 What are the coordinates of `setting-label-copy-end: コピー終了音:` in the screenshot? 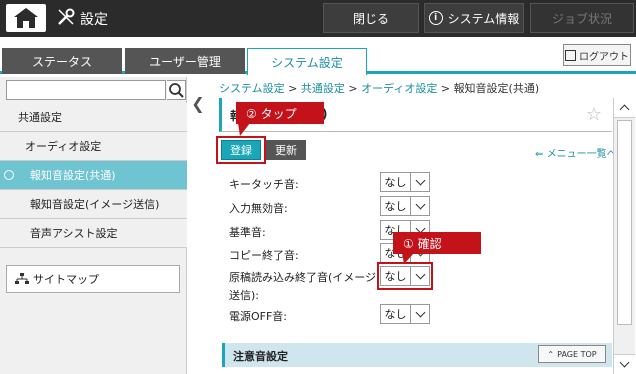 It's located at (264, 255).